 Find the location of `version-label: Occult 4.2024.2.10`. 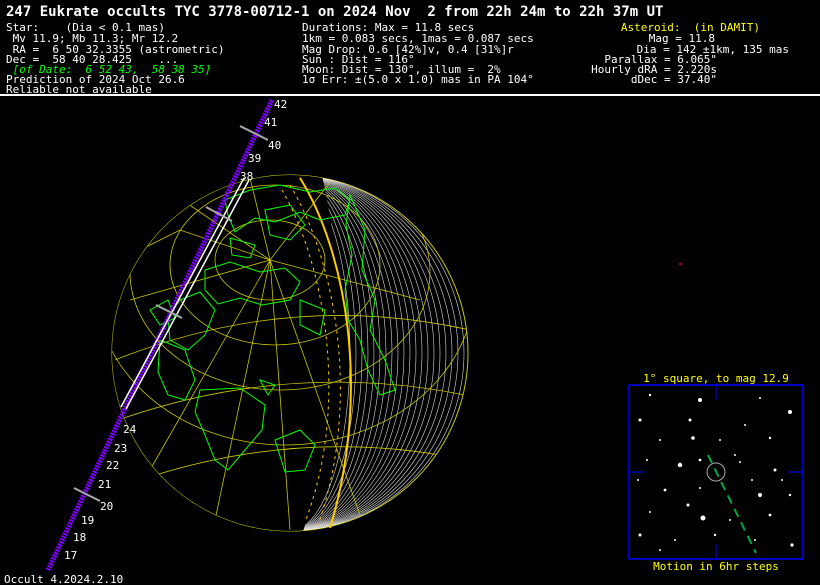

version-label: Occult 4.2024.2.10 is located at coordinates (63, 579).